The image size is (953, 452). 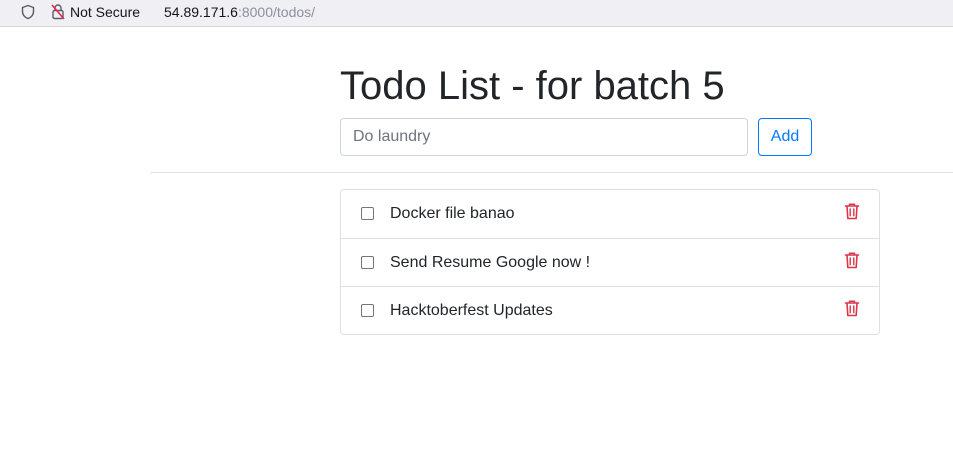 What do you see at coordinates (276, 12) in the screenshot?
I see `url-path: :8000/todos/` at bounding box center [276, 12].